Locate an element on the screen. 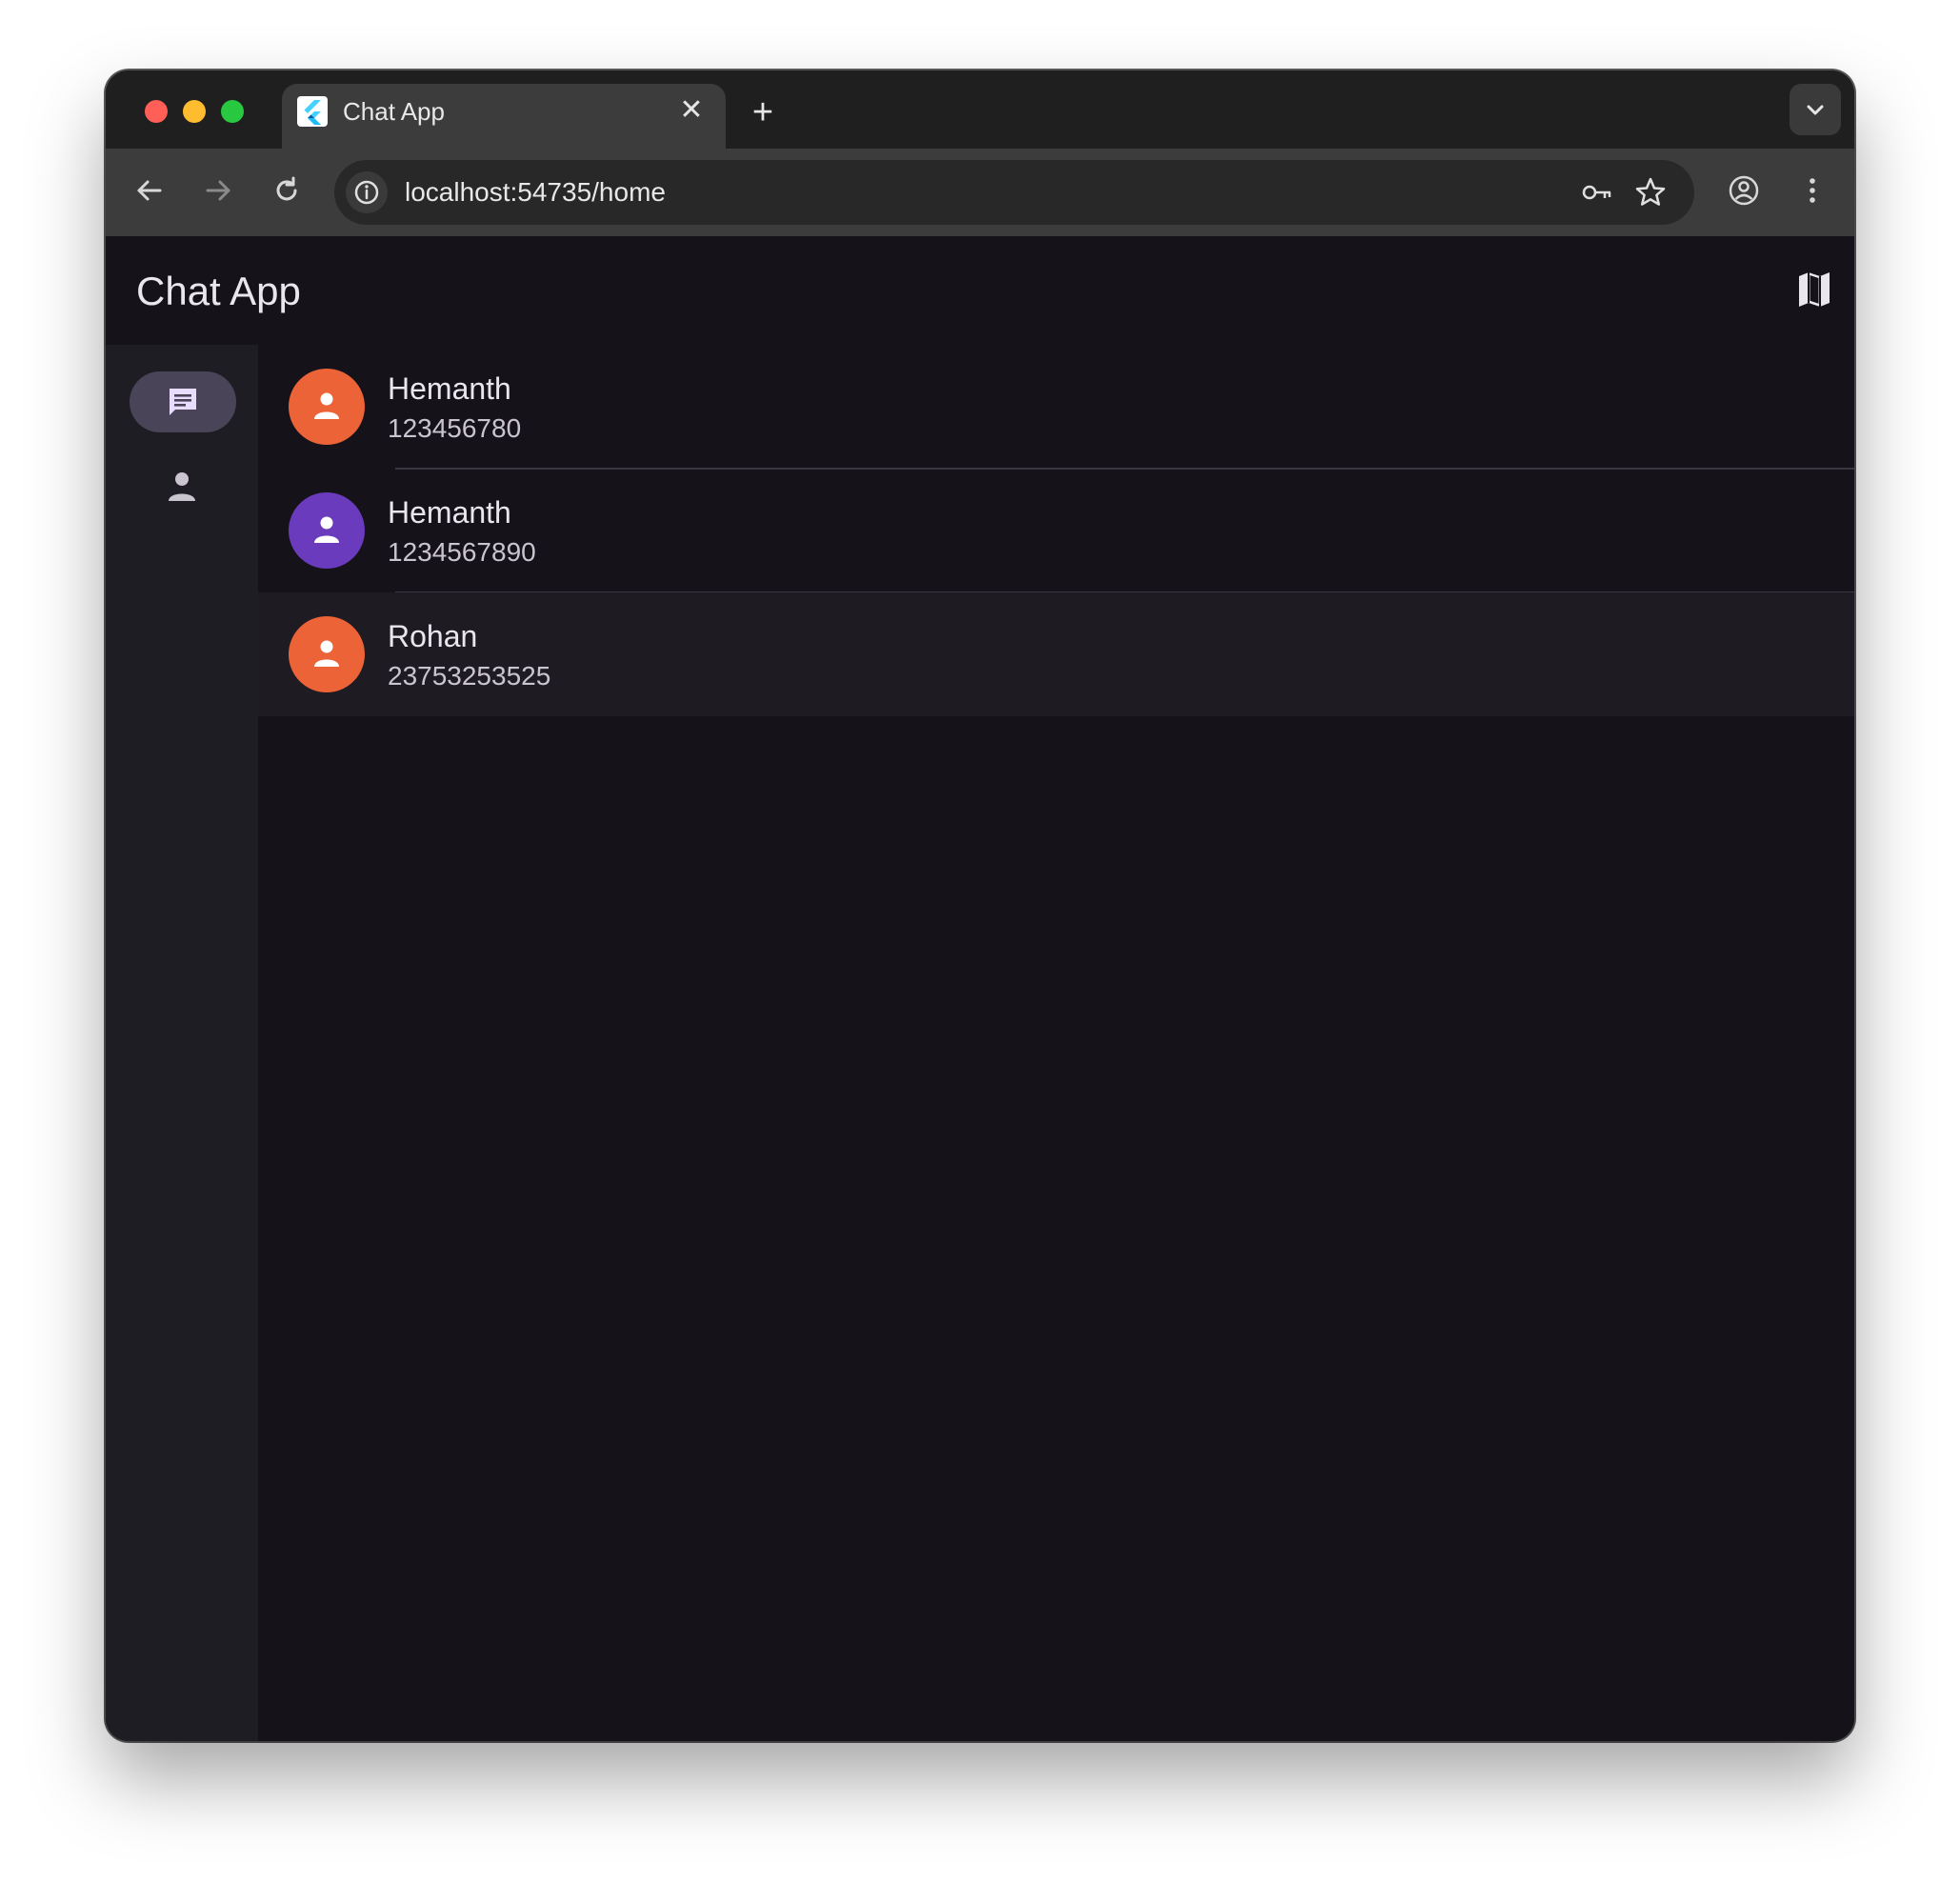 The image size is (1960, 1882). tab-search-button is located at coordinates (1815, 109).